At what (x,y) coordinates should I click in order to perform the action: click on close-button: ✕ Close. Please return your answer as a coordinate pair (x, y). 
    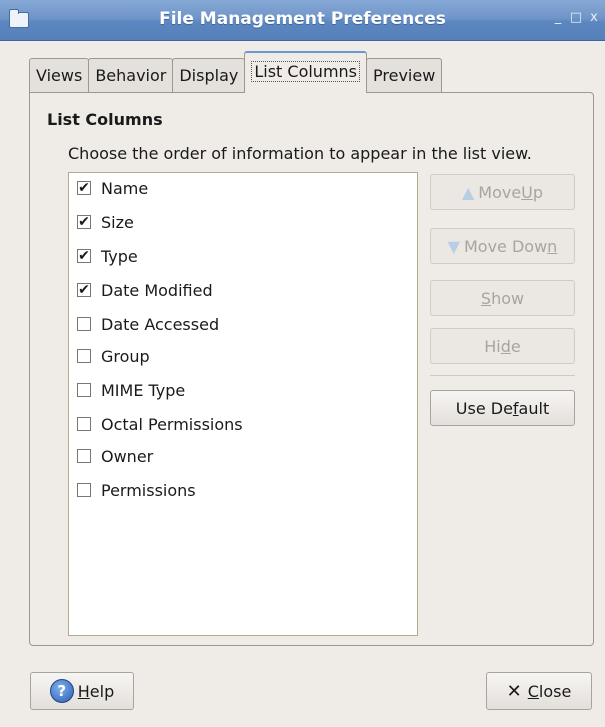
    Looking at the image, I should click on (539, 691).